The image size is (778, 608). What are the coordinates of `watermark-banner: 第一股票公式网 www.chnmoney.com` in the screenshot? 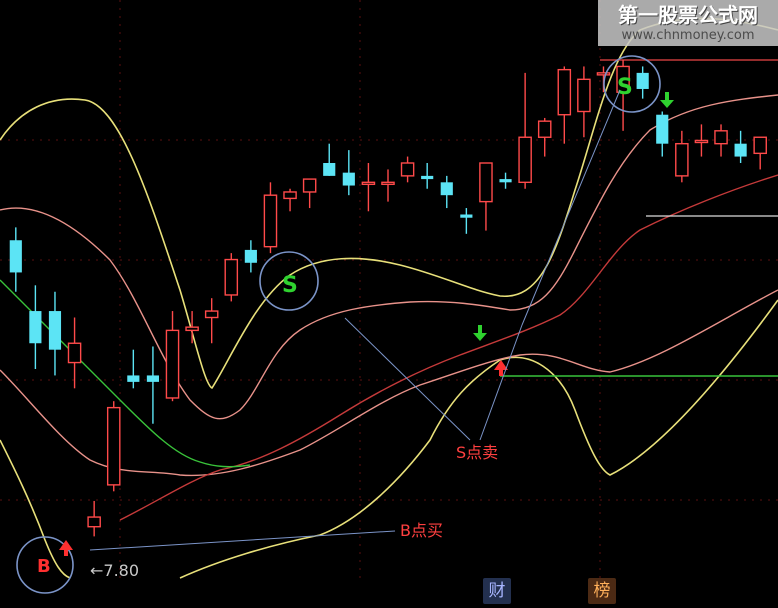 It's located at (688, 23).